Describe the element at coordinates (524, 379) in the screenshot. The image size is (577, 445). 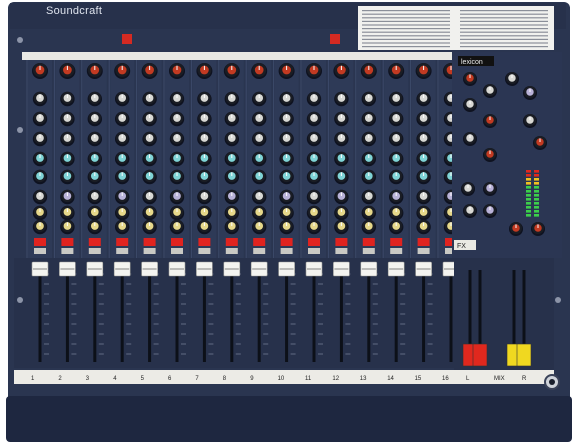
I see `master-label: R` at that location.